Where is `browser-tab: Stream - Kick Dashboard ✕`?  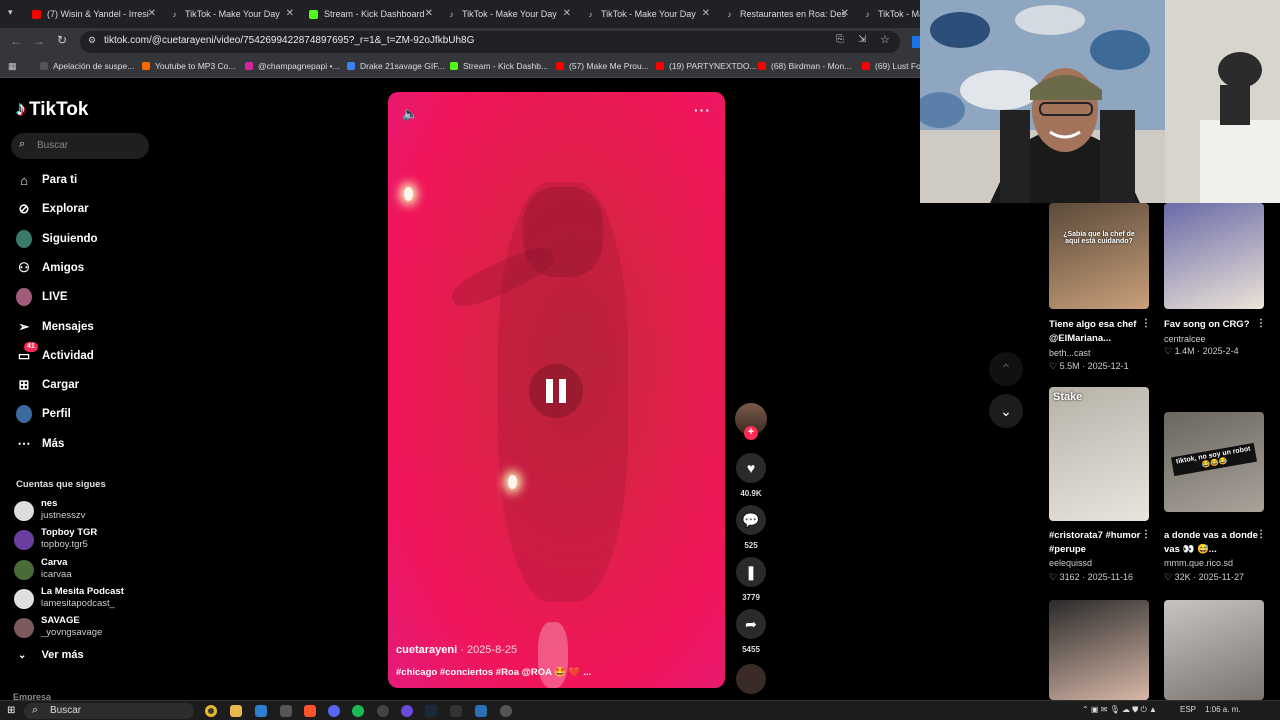
browser-tab: Stream - Kick Dashboard ✕ is located at coordinates (372, 14).